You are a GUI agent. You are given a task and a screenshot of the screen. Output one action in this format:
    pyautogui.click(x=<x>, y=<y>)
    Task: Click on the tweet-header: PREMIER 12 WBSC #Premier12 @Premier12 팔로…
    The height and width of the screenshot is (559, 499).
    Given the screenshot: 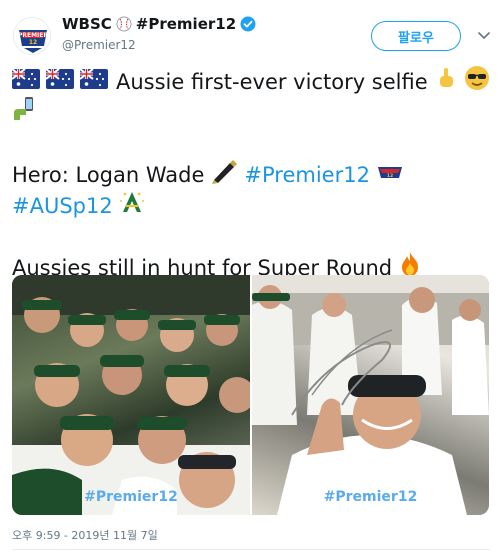 What is the action you would take?
    pyautogui.click(x=249, y=31)
    